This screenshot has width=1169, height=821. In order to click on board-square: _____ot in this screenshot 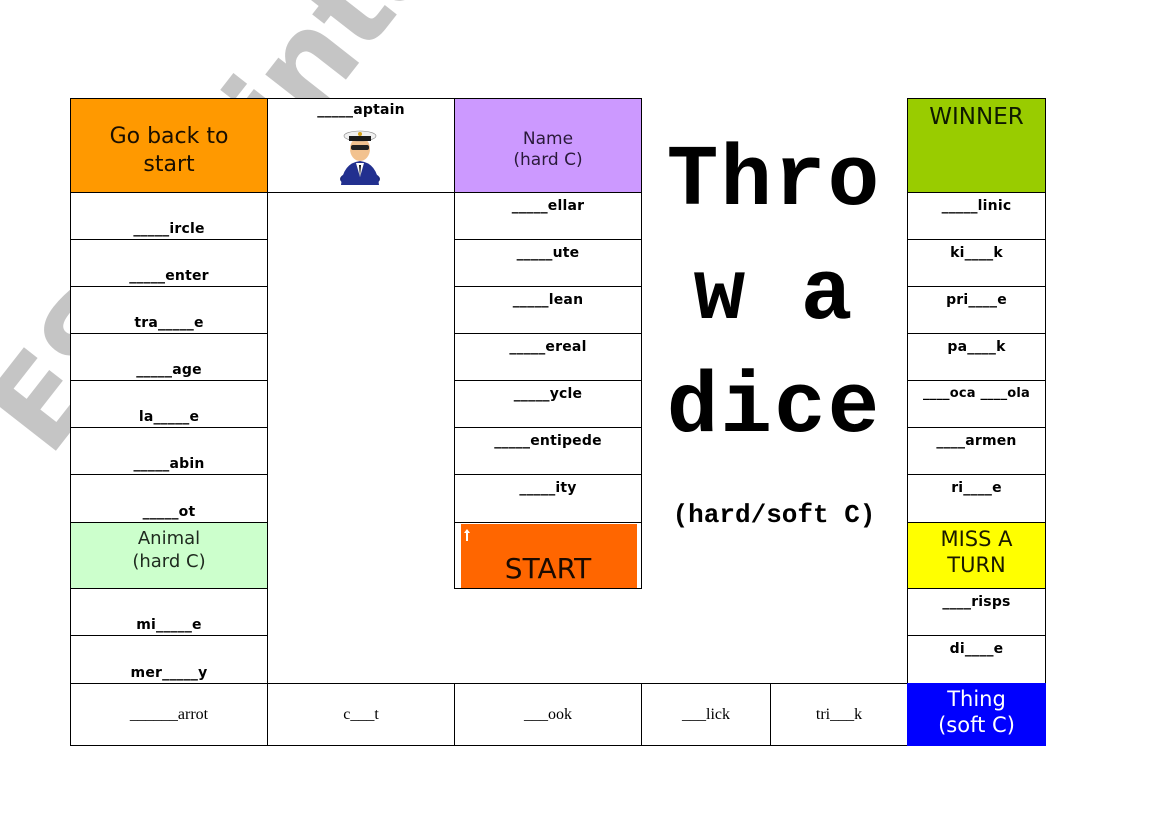, I will do `click(169, 498)`.